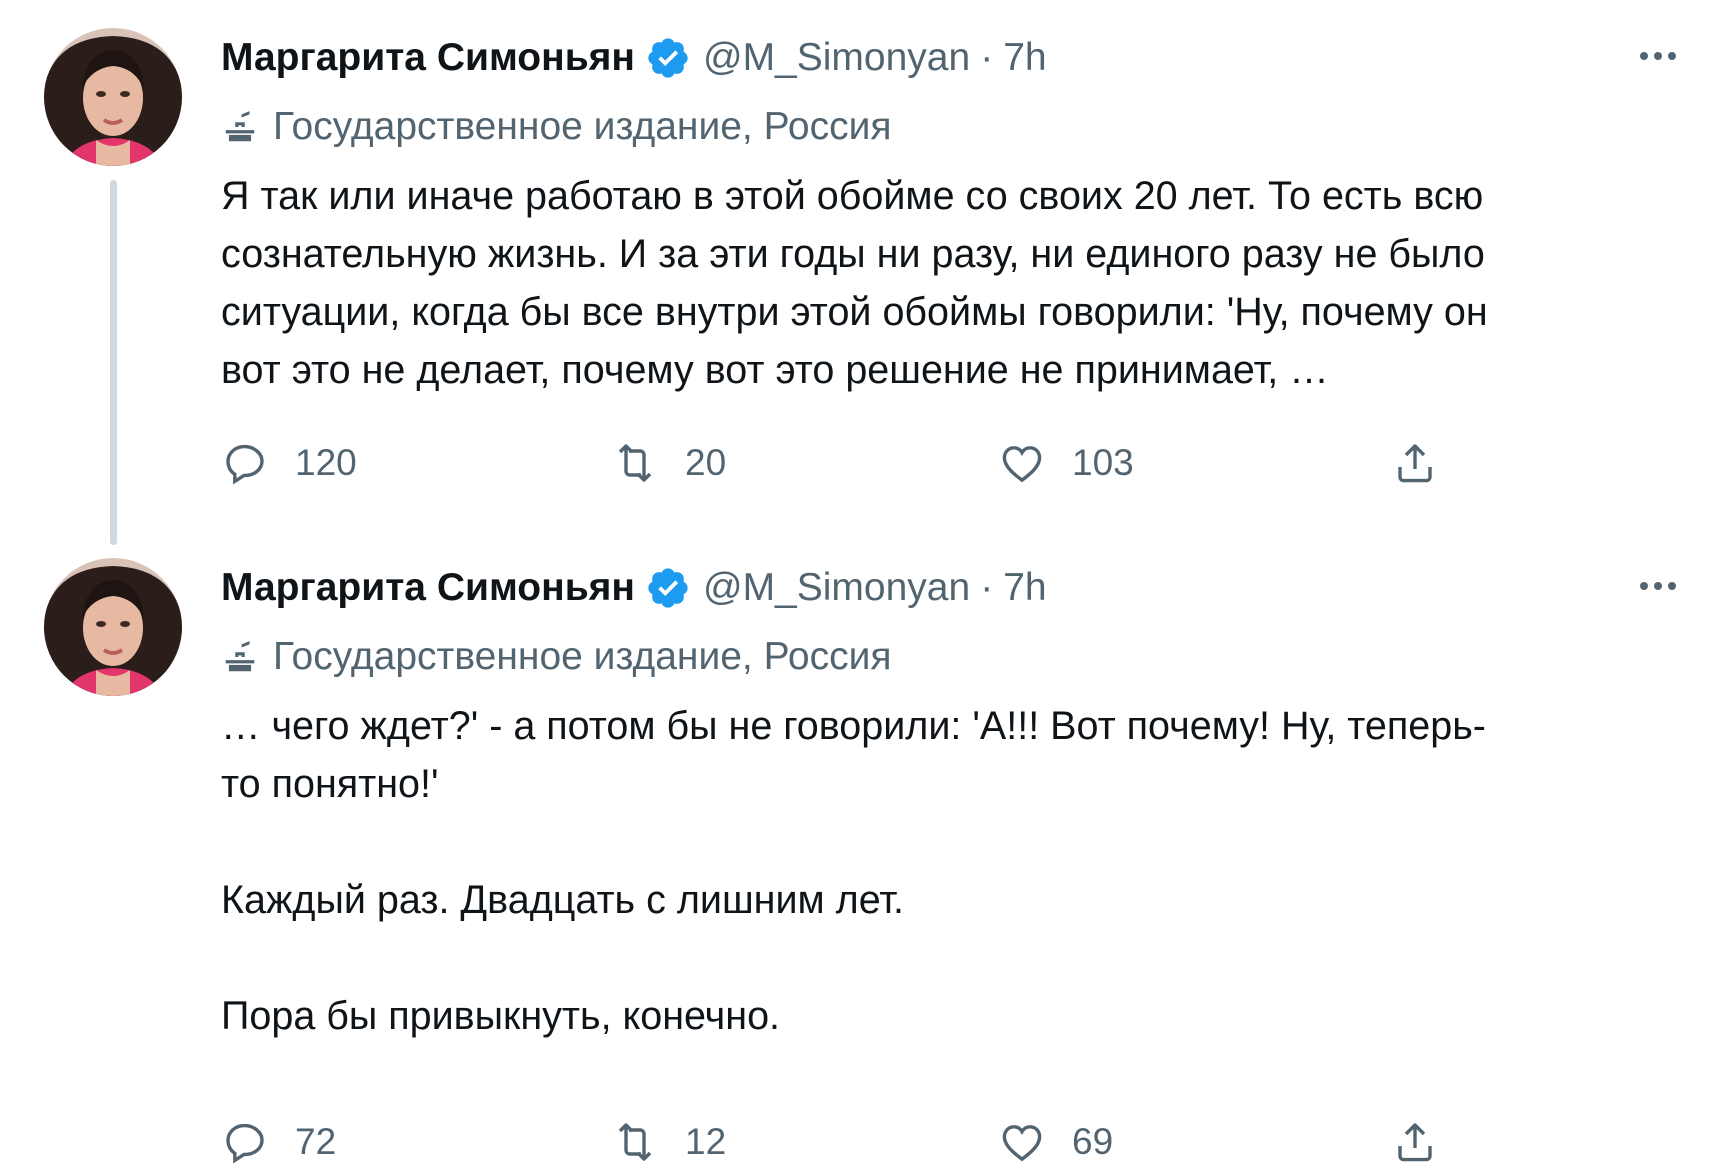 The height and width of the screenshot is (1172, 1732). I want to click on reply-count: 72, so click(316, 1141).